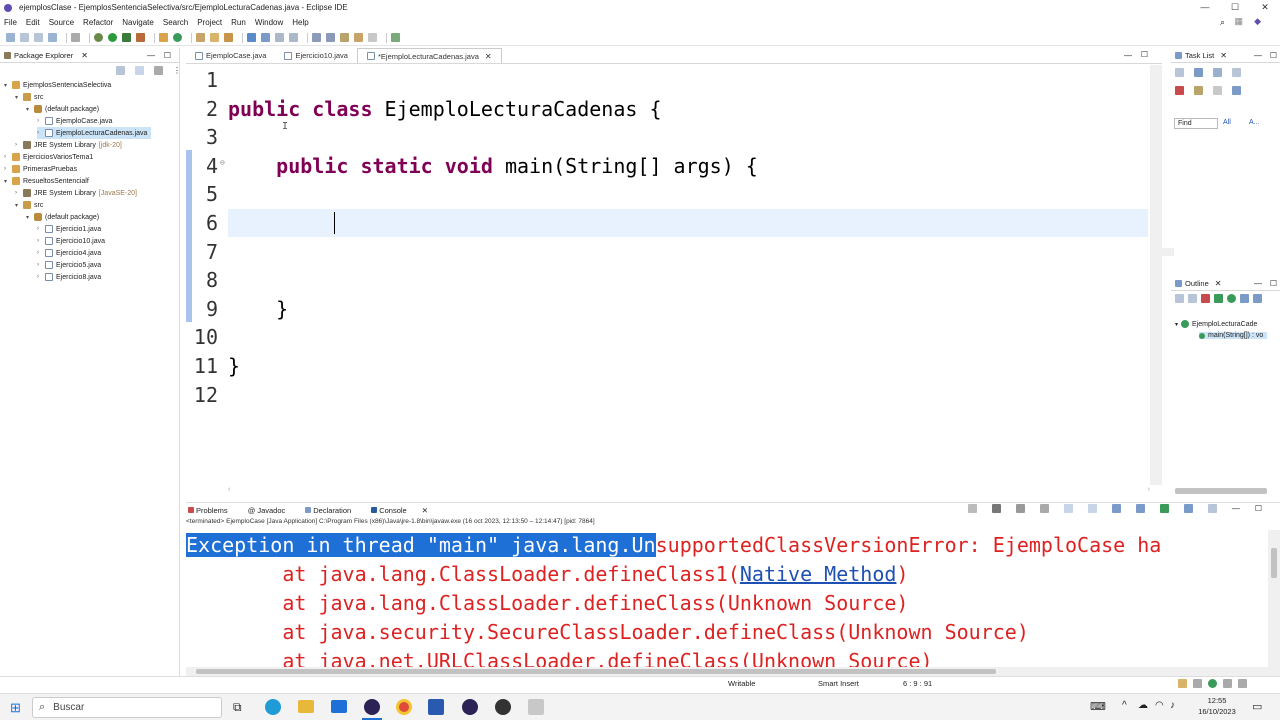  I want to click on run-icon, so click(112, 37).